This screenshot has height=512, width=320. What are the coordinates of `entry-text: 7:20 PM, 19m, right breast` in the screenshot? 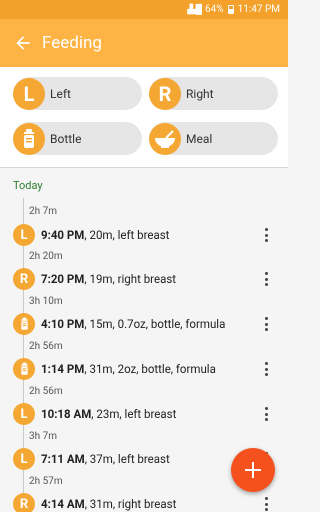 It's located at (108, 279).